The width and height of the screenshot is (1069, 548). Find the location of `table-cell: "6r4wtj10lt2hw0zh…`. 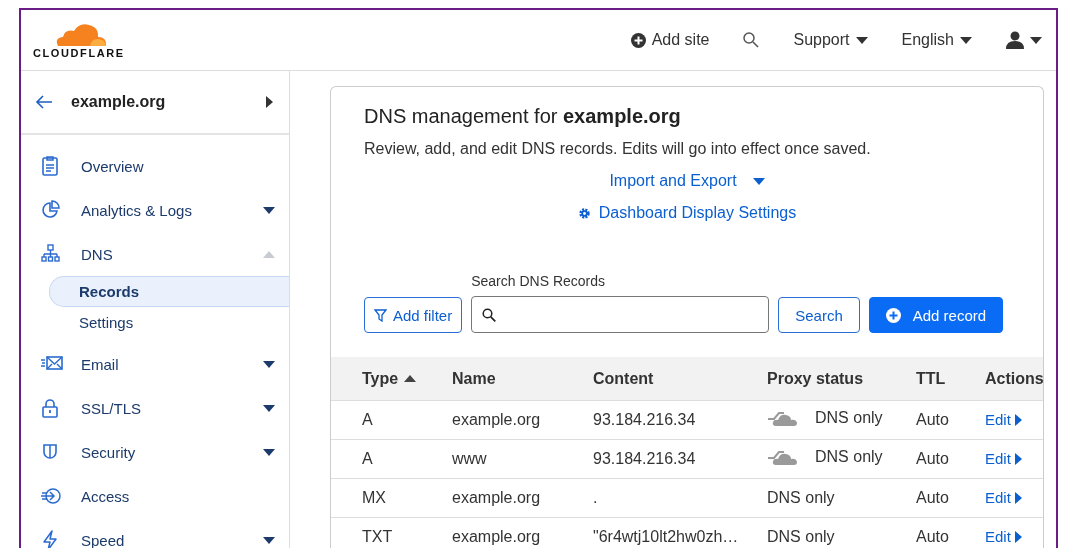

table-cell: "6r4wtj10lt2hw0zh… is located at coordinates (666, 536).